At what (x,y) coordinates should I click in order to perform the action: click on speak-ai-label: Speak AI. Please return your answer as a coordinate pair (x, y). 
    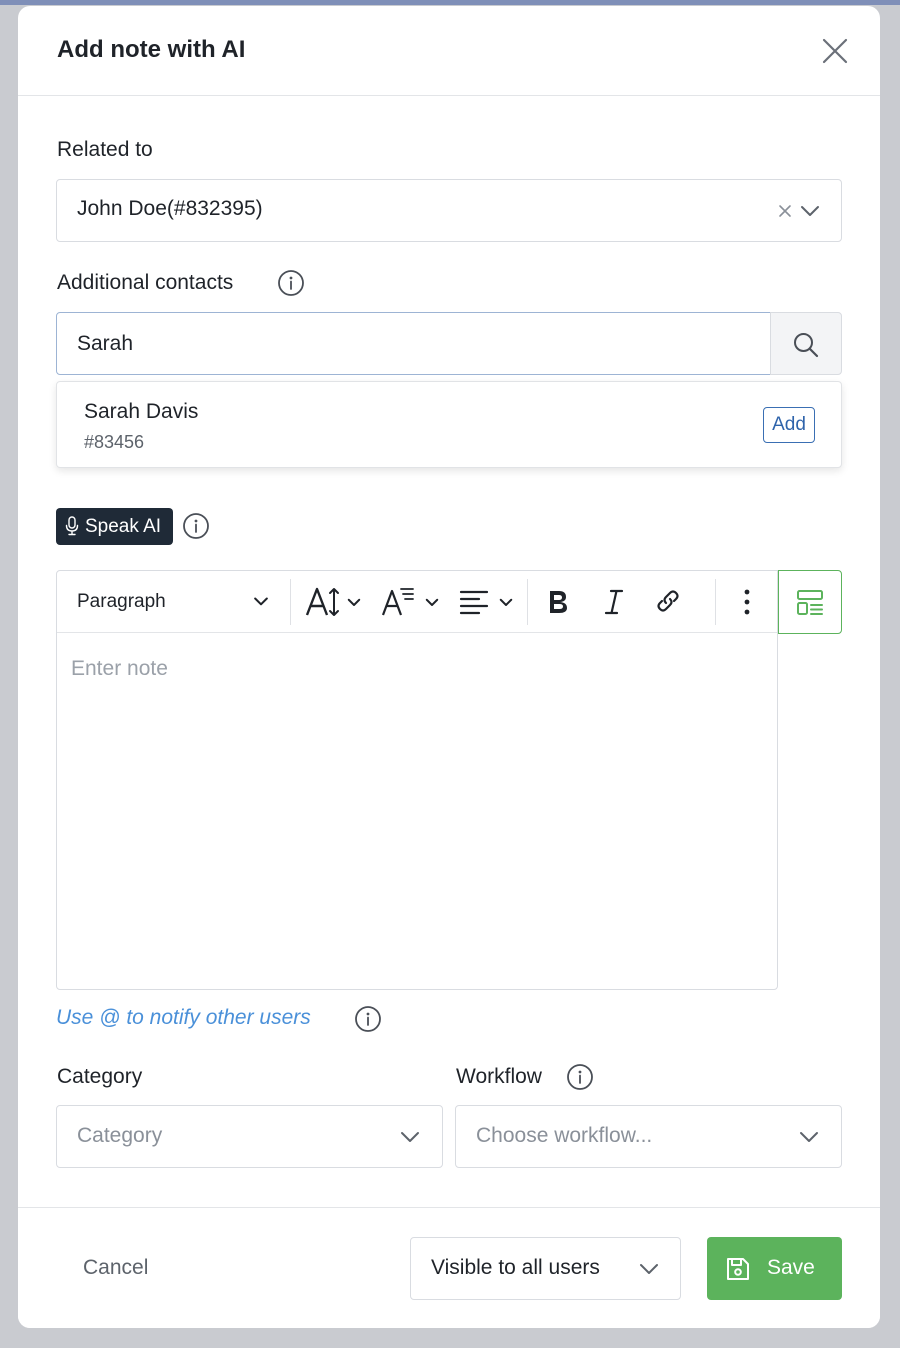
    Looking at the image, I should click on (123, 526).